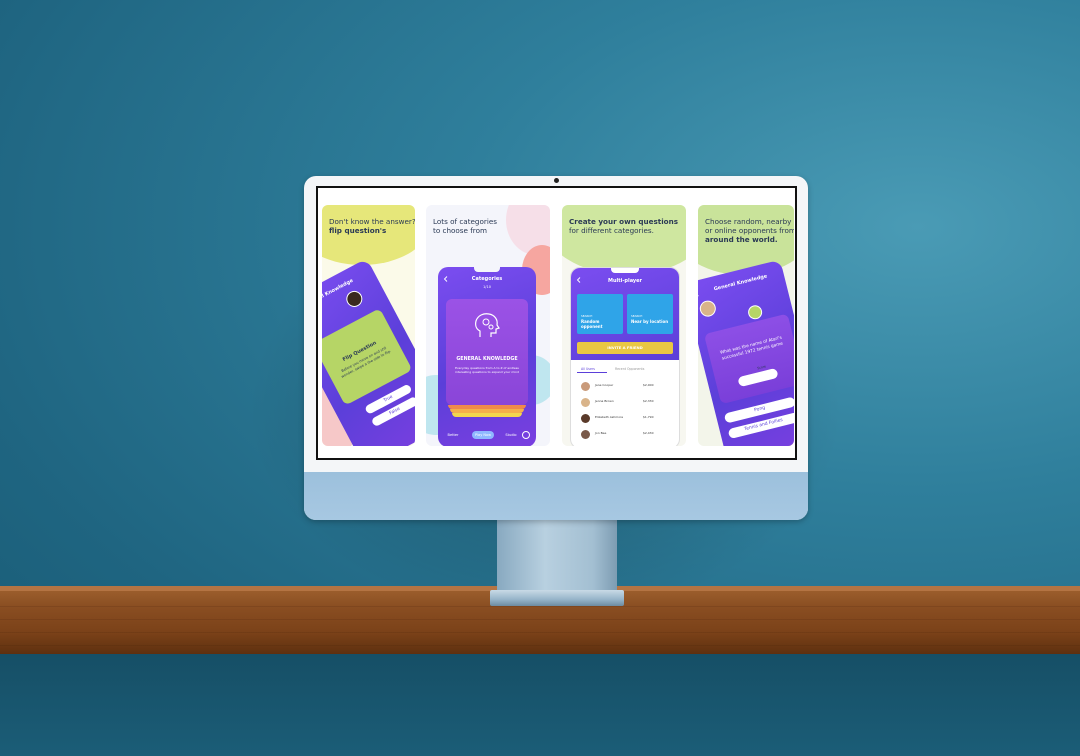 The height and width of the screenshot is (756, 1080). What do you see at coordinates (625, 435) in the screenshot?
I see `list-item: Jon Bee $2,430` at bounding box center [625, 435].